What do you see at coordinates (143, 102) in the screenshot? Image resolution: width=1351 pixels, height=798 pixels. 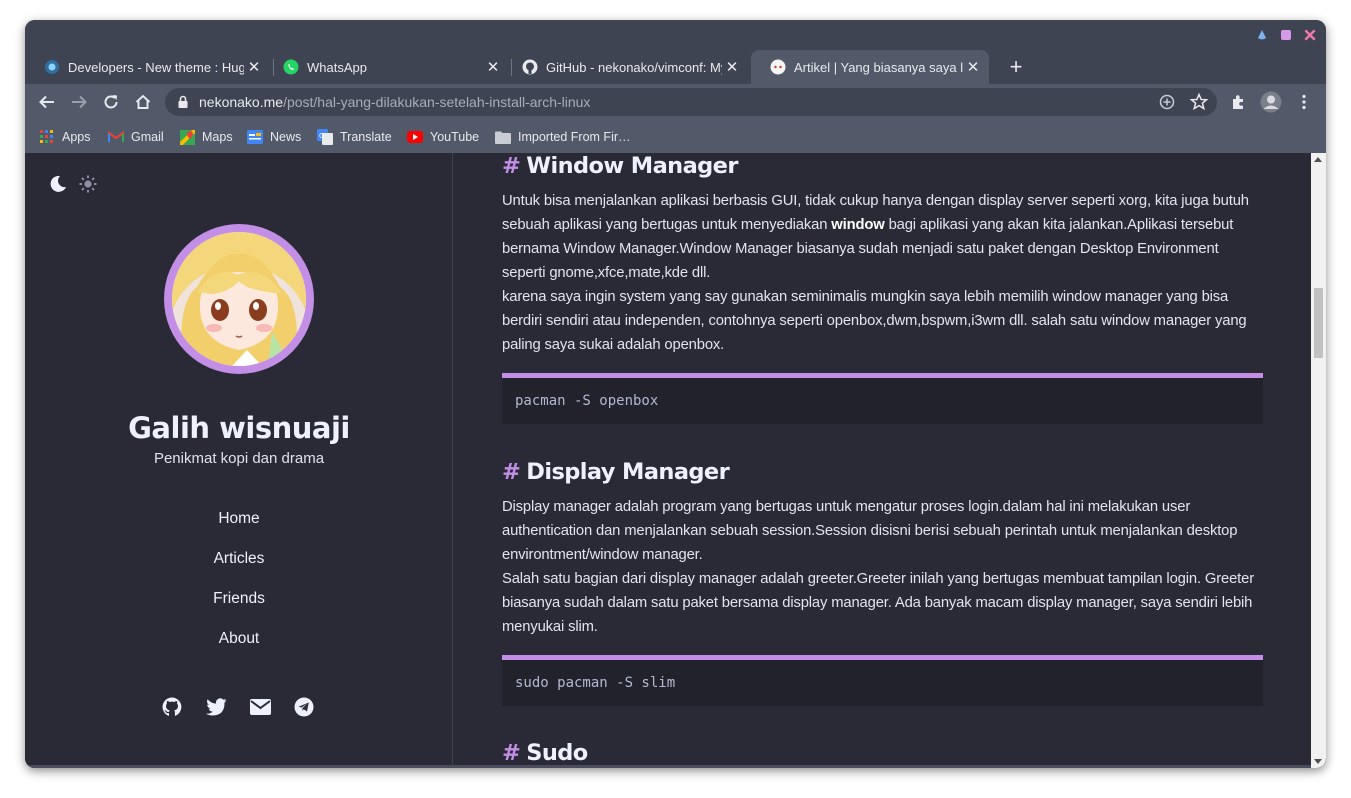 I see `home-icon` at bounding box center [143, 102].